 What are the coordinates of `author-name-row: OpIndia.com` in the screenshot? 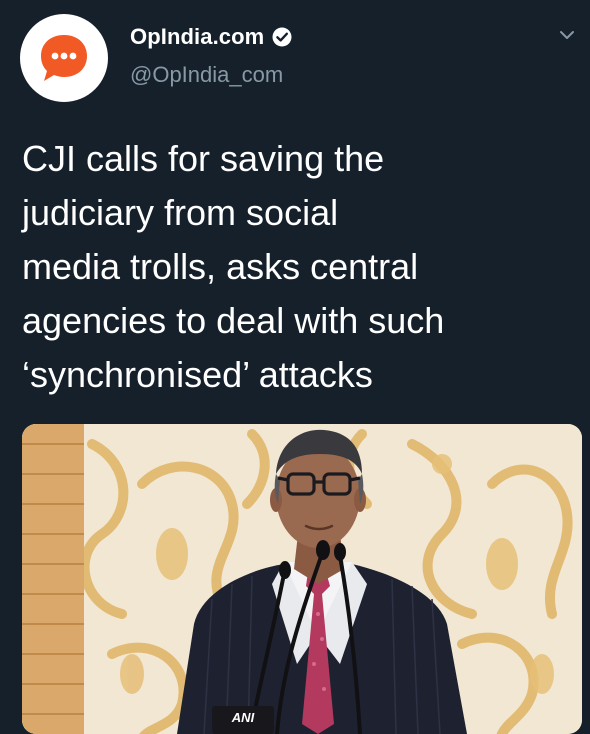 It's located at (211, 37).